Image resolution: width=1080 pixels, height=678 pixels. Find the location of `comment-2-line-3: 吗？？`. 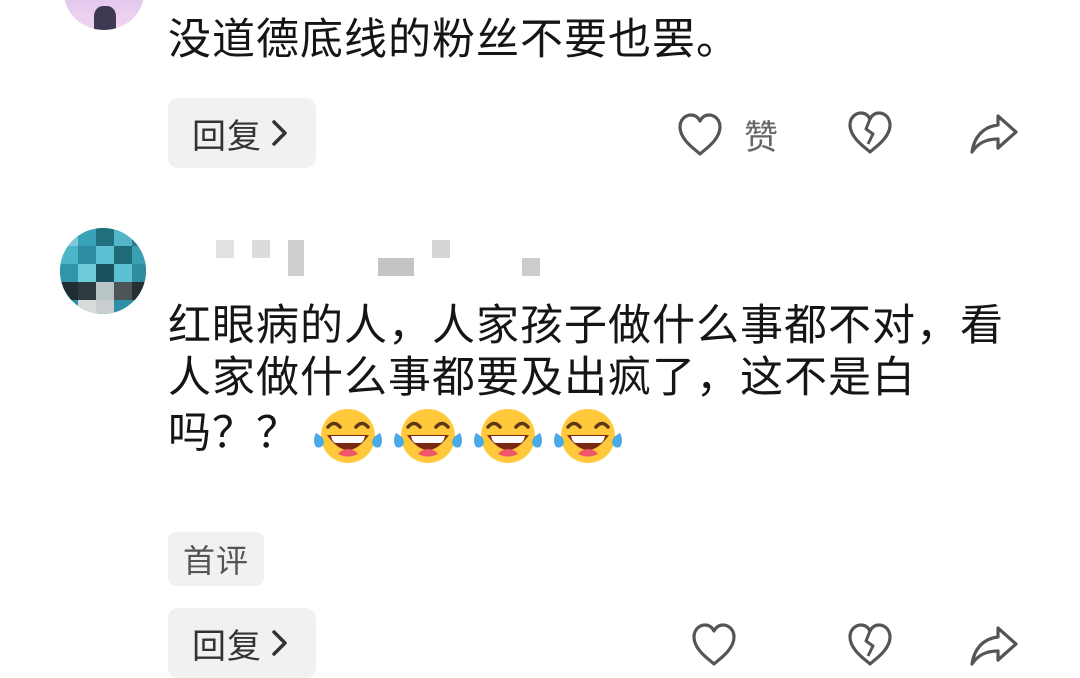

comment-2-line-3: 吗？？ is located at coordinates (586, 436).